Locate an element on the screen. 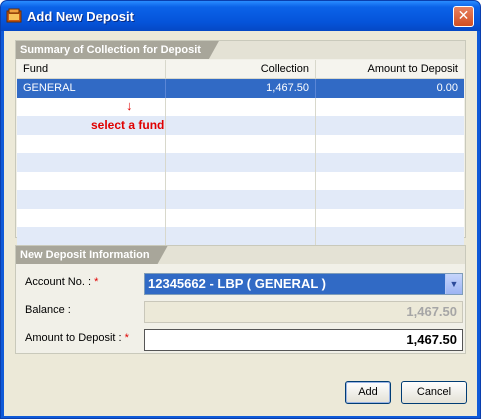 Image resolution: width=481 pixels, height=419 pixels. annotation-text: select a fund is located at coordinates (128, 125).